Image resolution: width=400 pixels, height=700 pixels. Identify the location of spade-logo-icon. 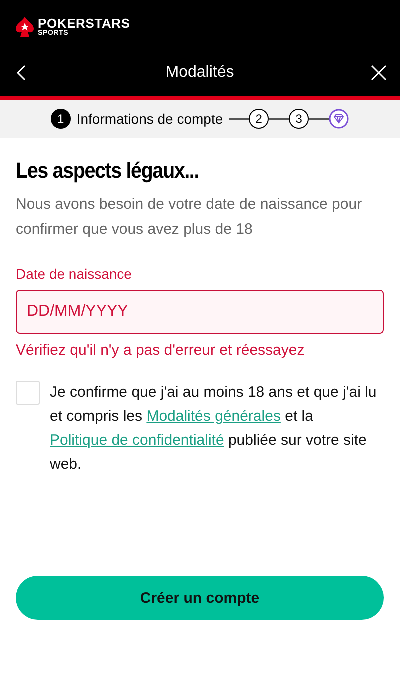
(25, 27).